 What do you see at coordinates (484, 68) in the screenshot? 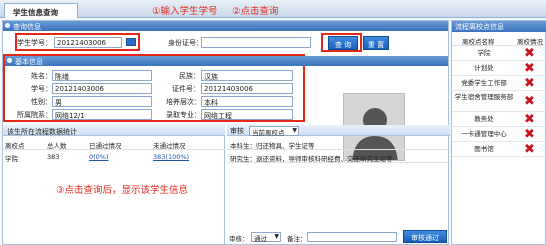
I see `side-station-name: 计划处` at bounding box center [484, 68].